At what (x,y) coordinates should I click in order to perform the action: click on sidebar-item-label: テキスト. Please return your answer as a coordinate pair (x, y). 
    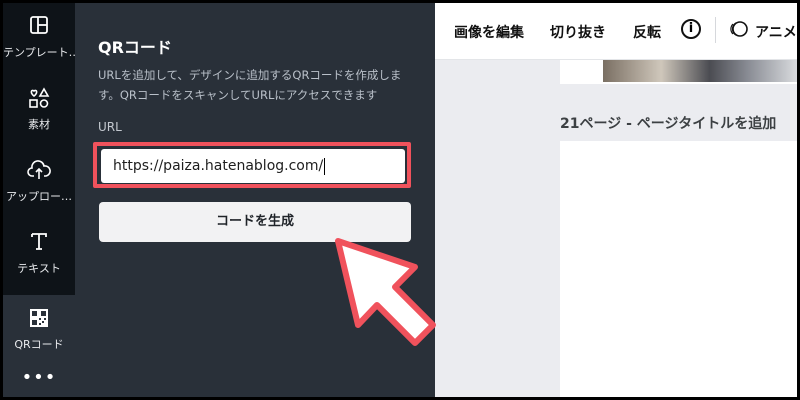
    Looking at the image, I should click on (39, 268).